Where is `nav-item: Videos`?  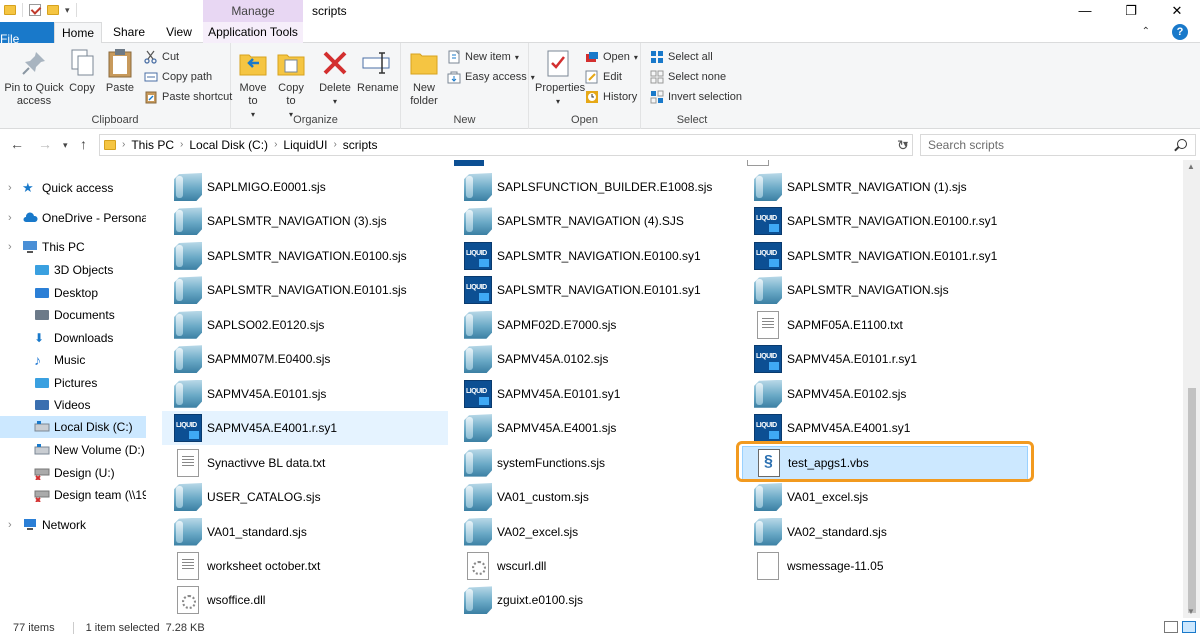
nav-item: Videos is located at coordinates (73, 405).